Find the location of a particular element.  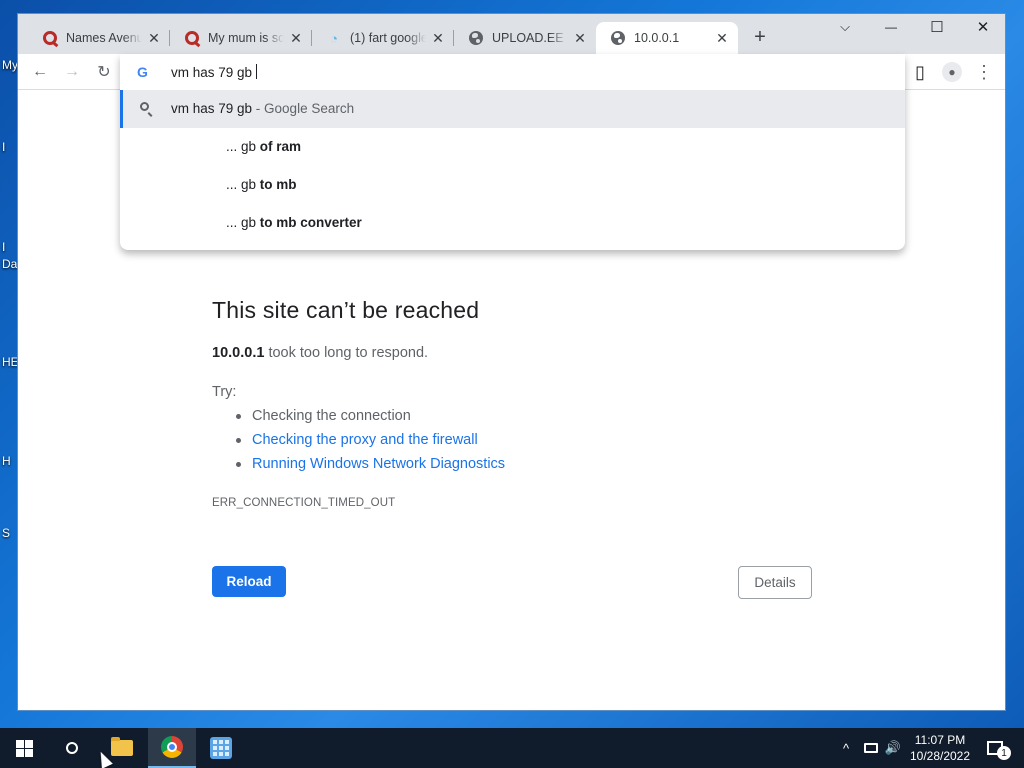

profile-avatar: ● is located at coordinates (952, 72).